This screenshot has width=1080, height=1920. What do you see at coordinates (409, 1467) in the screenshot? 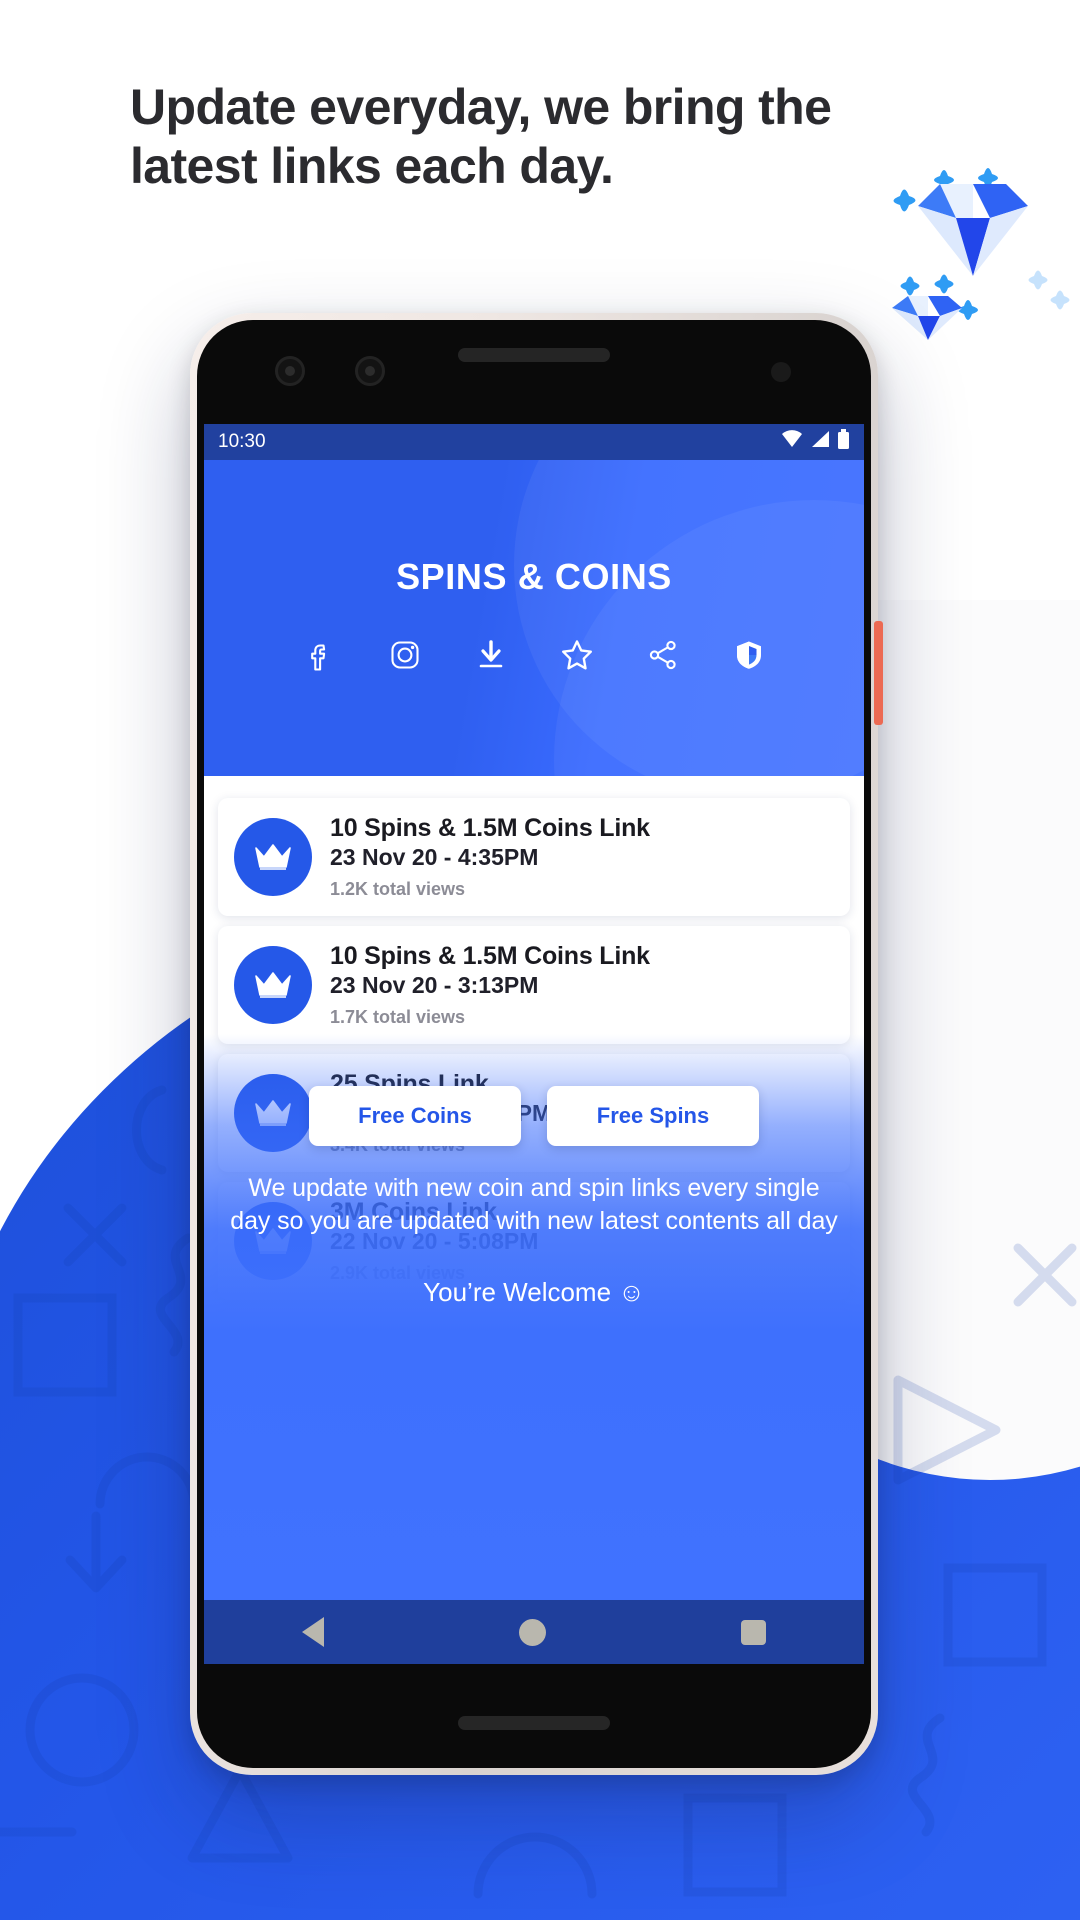
I see `card-title: 25 Spins Link` at bounding box center [409, 1467].